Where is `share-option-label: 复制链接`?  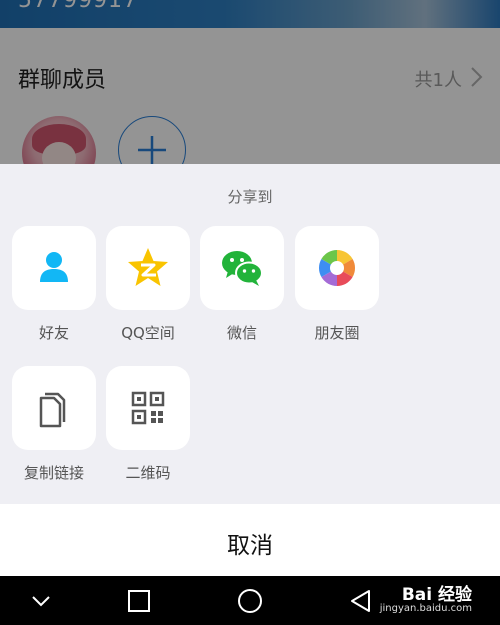 share-option-label: 复制链接 is located at coordinates (53, 473).